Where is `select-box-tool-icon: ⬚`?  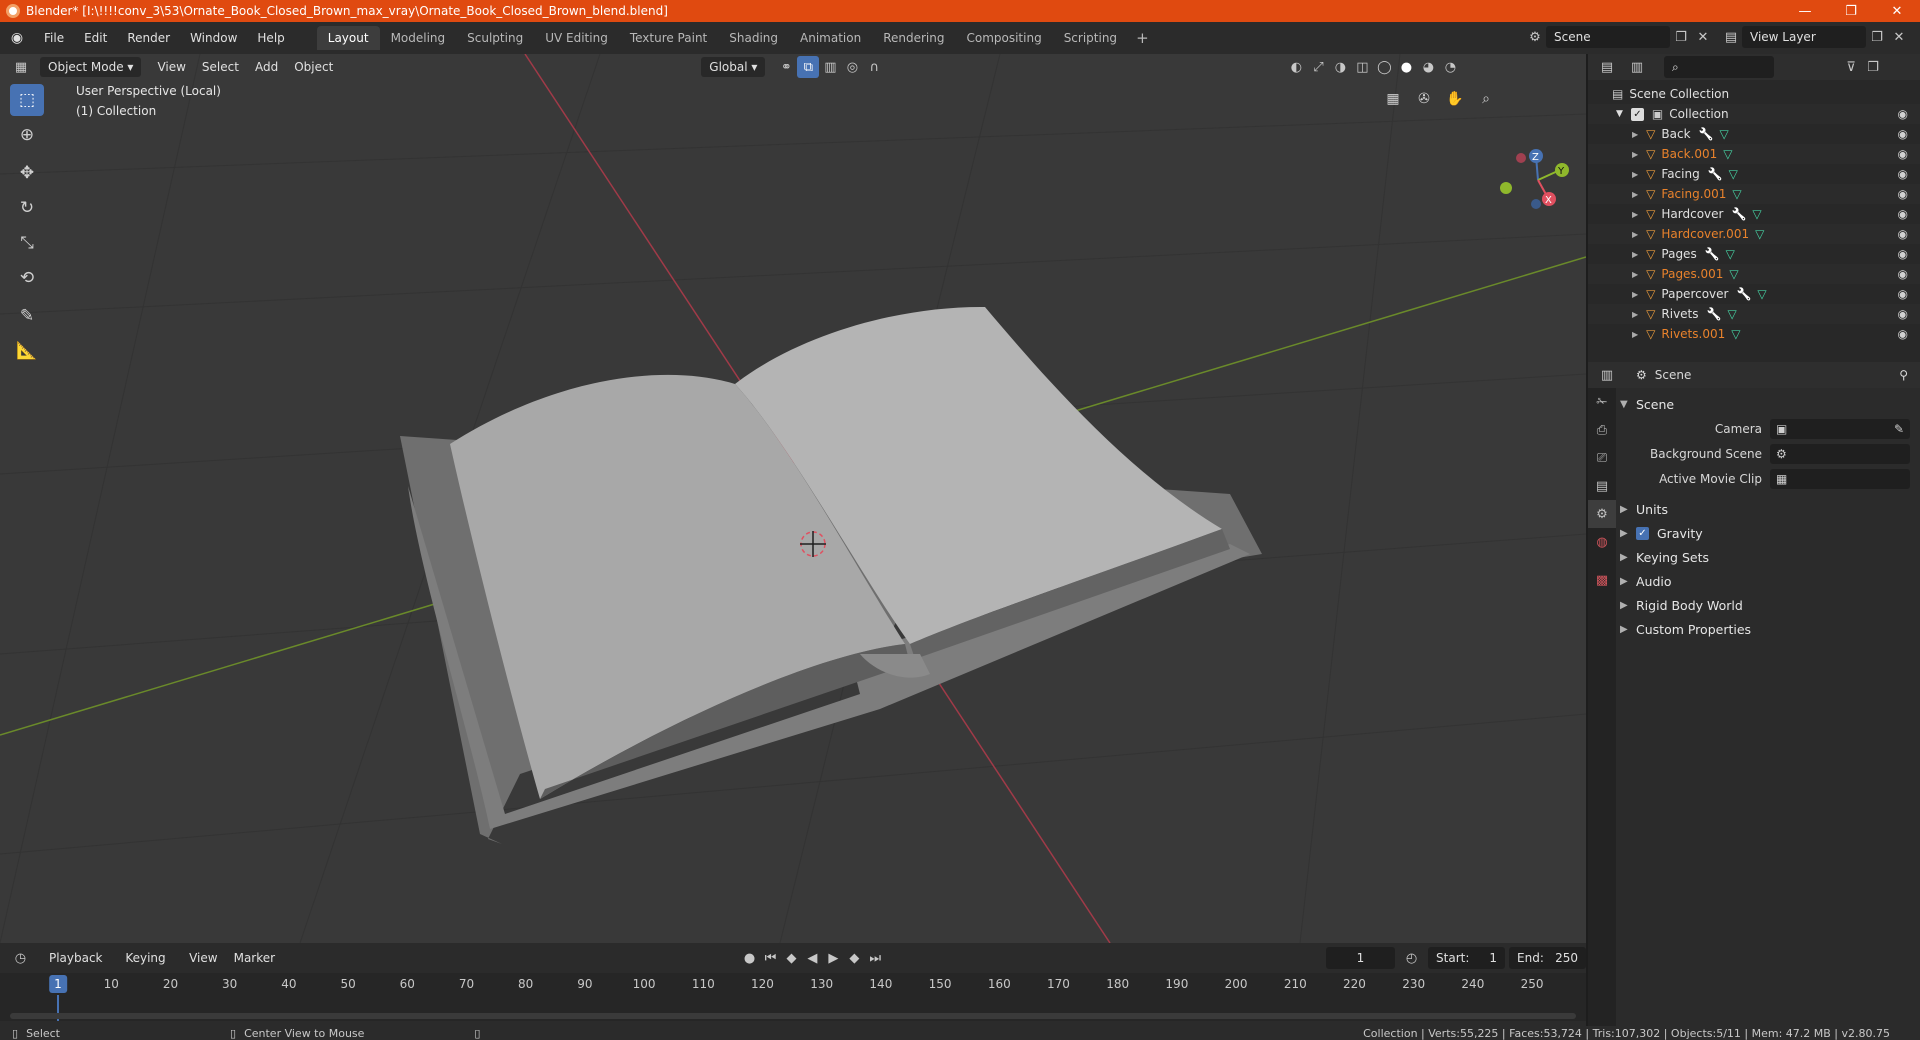 select-box-tool-icon: ⬚ is located at coordinates (27, 100).